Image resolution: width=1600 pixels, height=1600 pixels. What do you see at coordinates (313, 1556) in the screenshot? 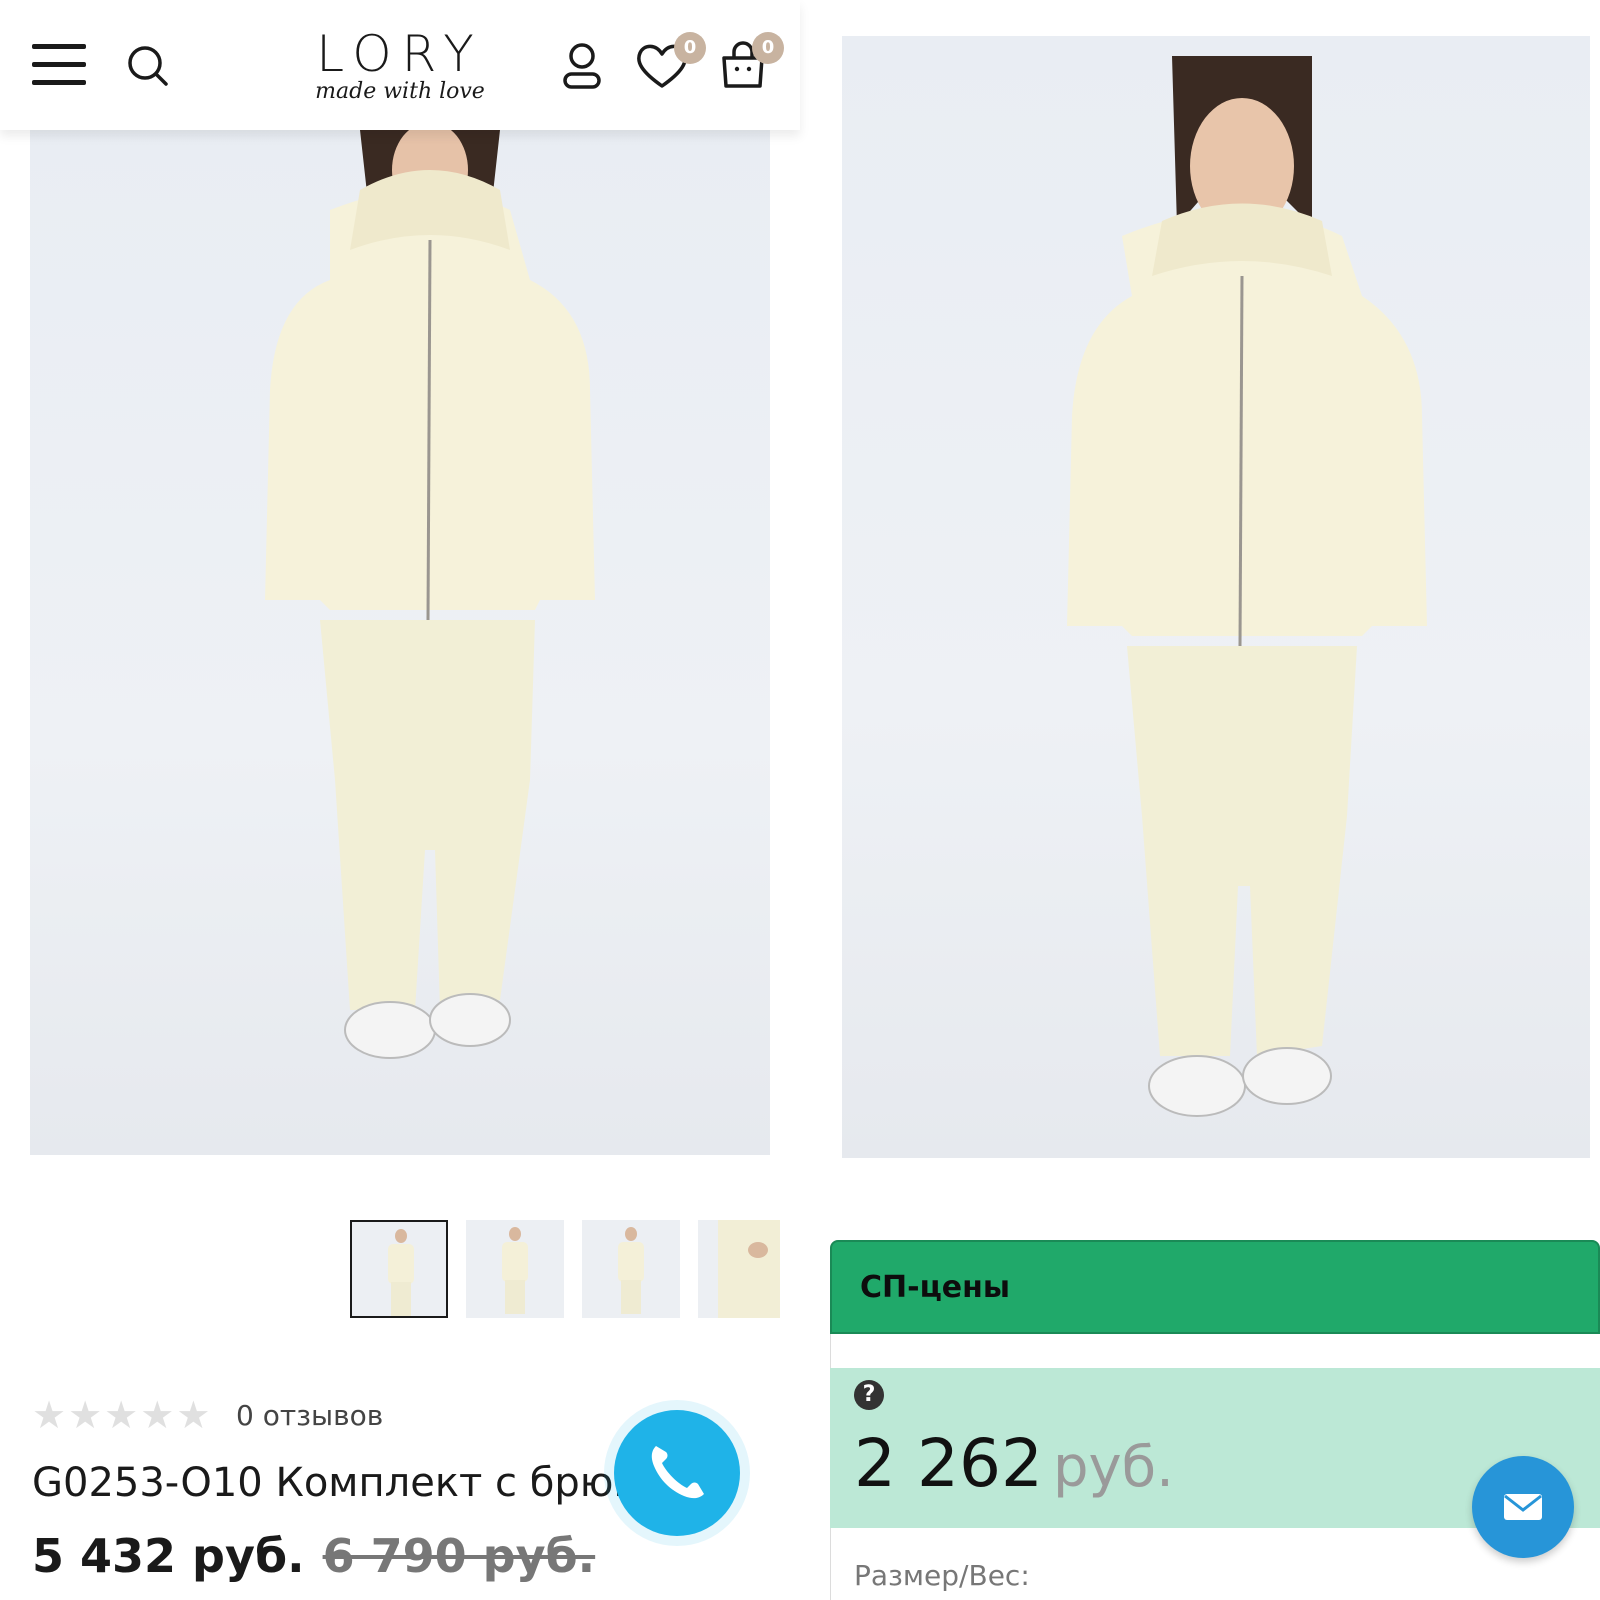
I see `price-block: 5 432 руб. 6 790 руб.` at bounding box center [313, 1556].